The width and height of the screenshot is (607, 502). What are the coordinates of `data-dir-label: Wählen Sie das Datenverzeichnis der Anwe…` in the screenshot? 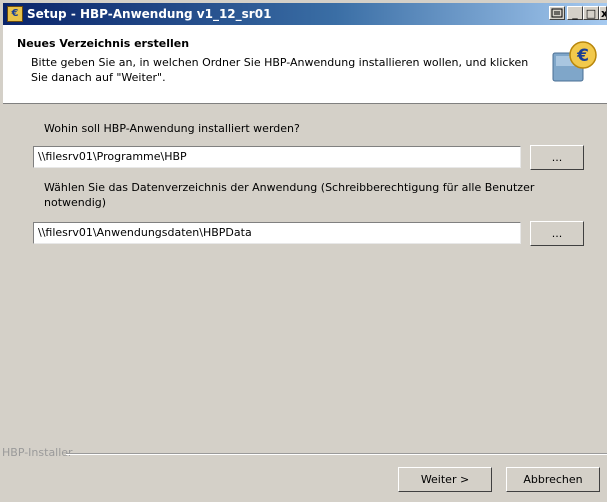 It's located at (289, 195).